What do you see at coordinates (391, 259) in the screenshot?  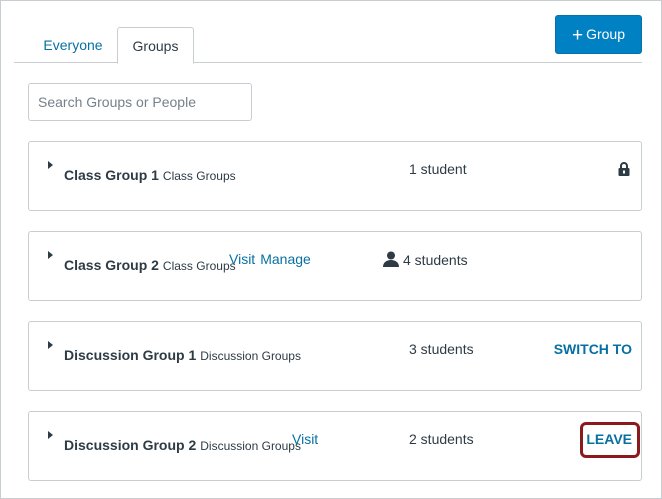 I see `user-icon` at bounding box center [391, 259].